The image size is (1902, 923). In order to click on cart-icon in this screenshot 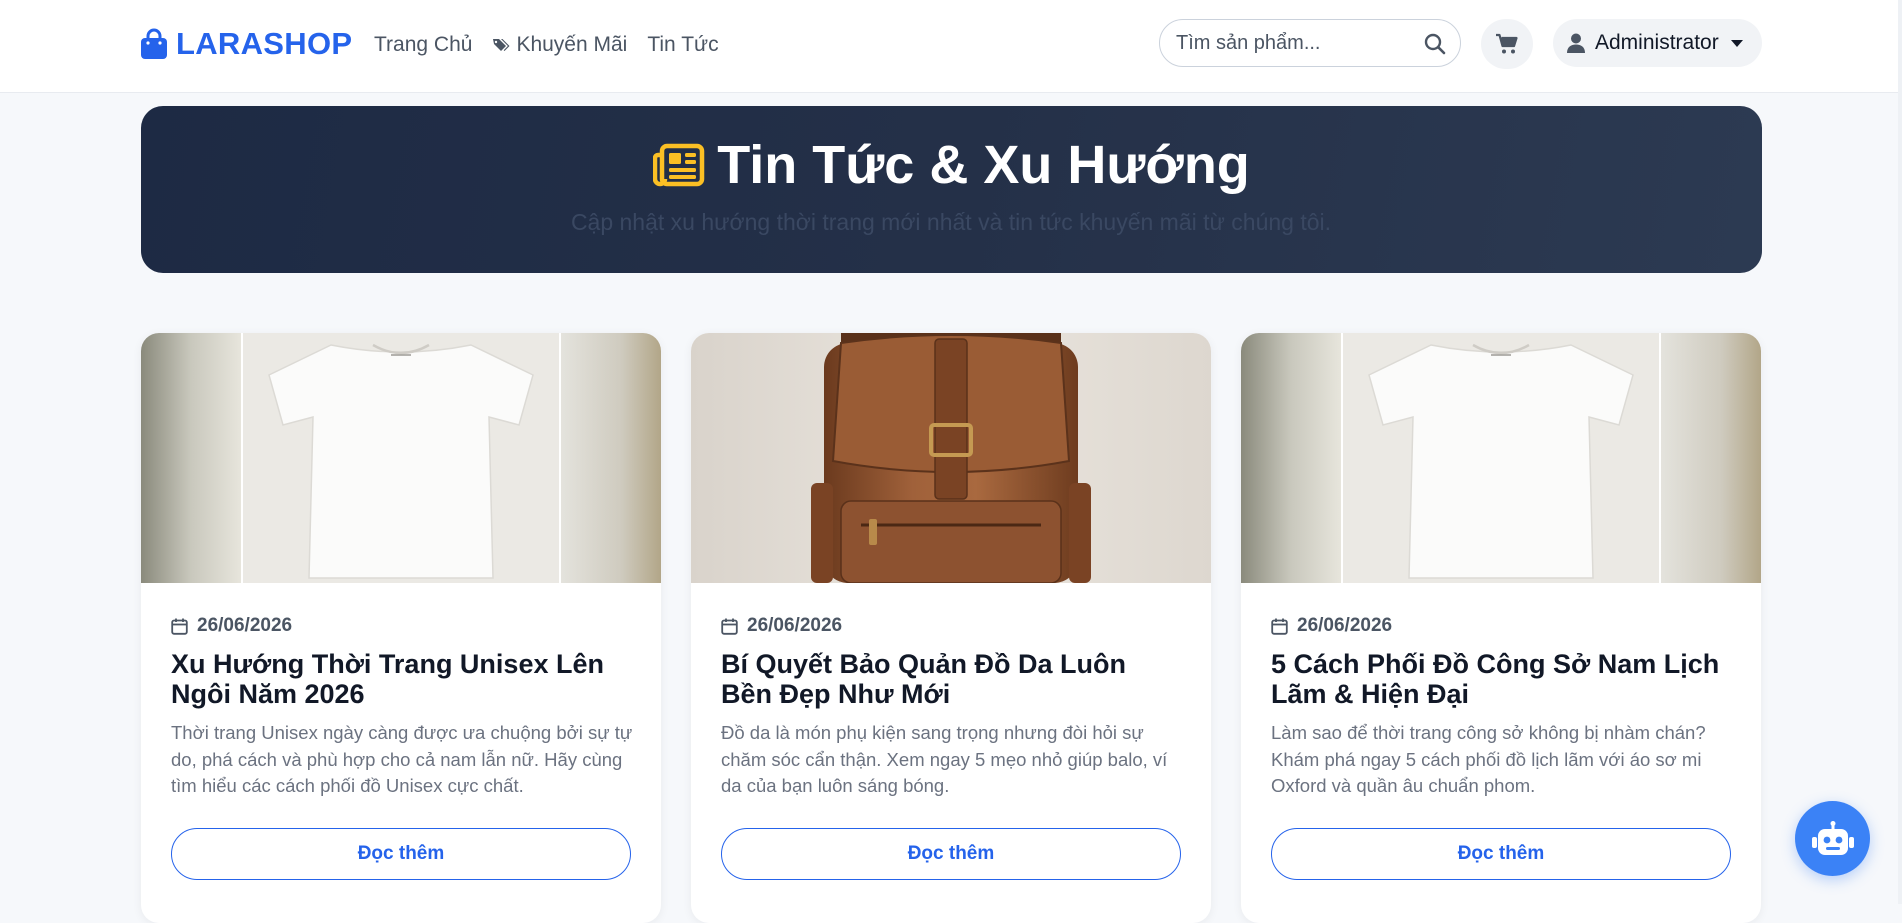, I will do `click(1507, 43)`.